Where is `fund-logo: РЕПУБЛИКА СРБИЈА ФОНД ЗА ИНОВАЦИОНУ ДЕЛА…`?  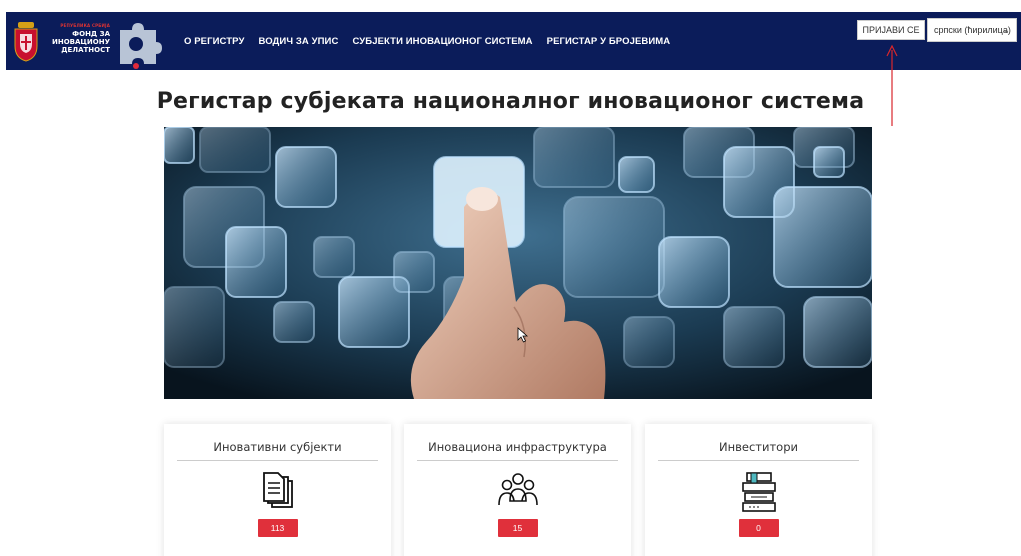
fund-logo: РЕПУБЛИКА СРБИЈА ФОНД ЗА ИНОВАЦИОНУ ДЕЛА… is located at coordinates (86, 42).